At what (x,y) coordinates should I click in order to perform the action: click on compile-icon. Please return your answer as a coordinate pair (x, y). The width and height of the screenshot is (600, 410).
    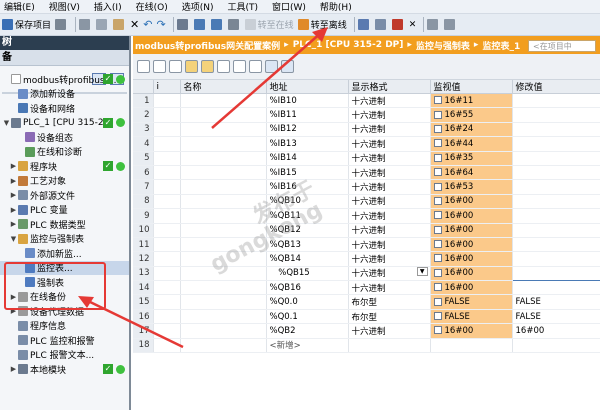
    Looking at the image, I should click on (183, 25).